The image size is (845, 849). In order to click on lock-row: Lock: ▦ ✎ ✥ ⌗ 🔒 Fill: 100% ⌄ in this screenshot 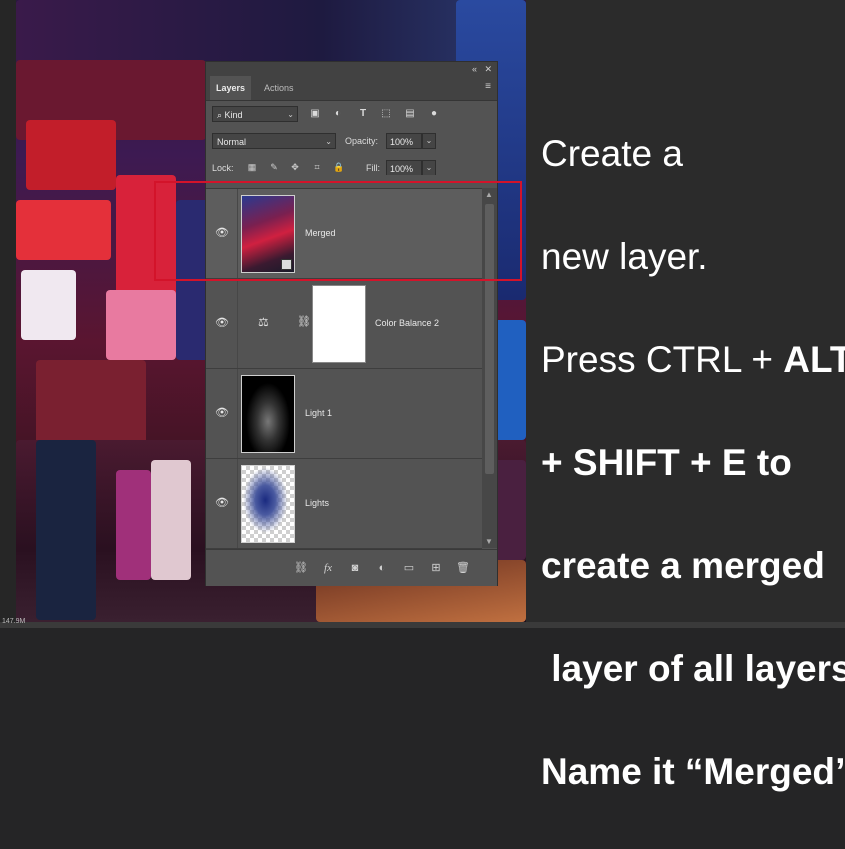, I will do `click(351, 165)`.